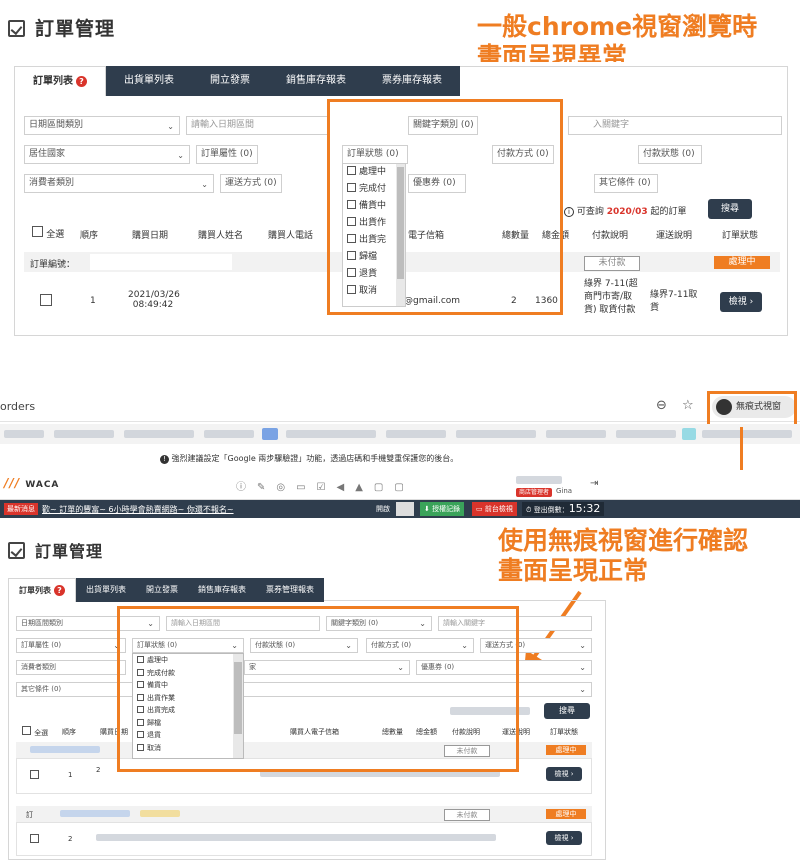 The width and height of the screenshot is (800, 860). What do you see at coordinates (71, 667) in the screenshot?
I see `consumer-type-select: 消費者類別` at bounding box center [71, 667].